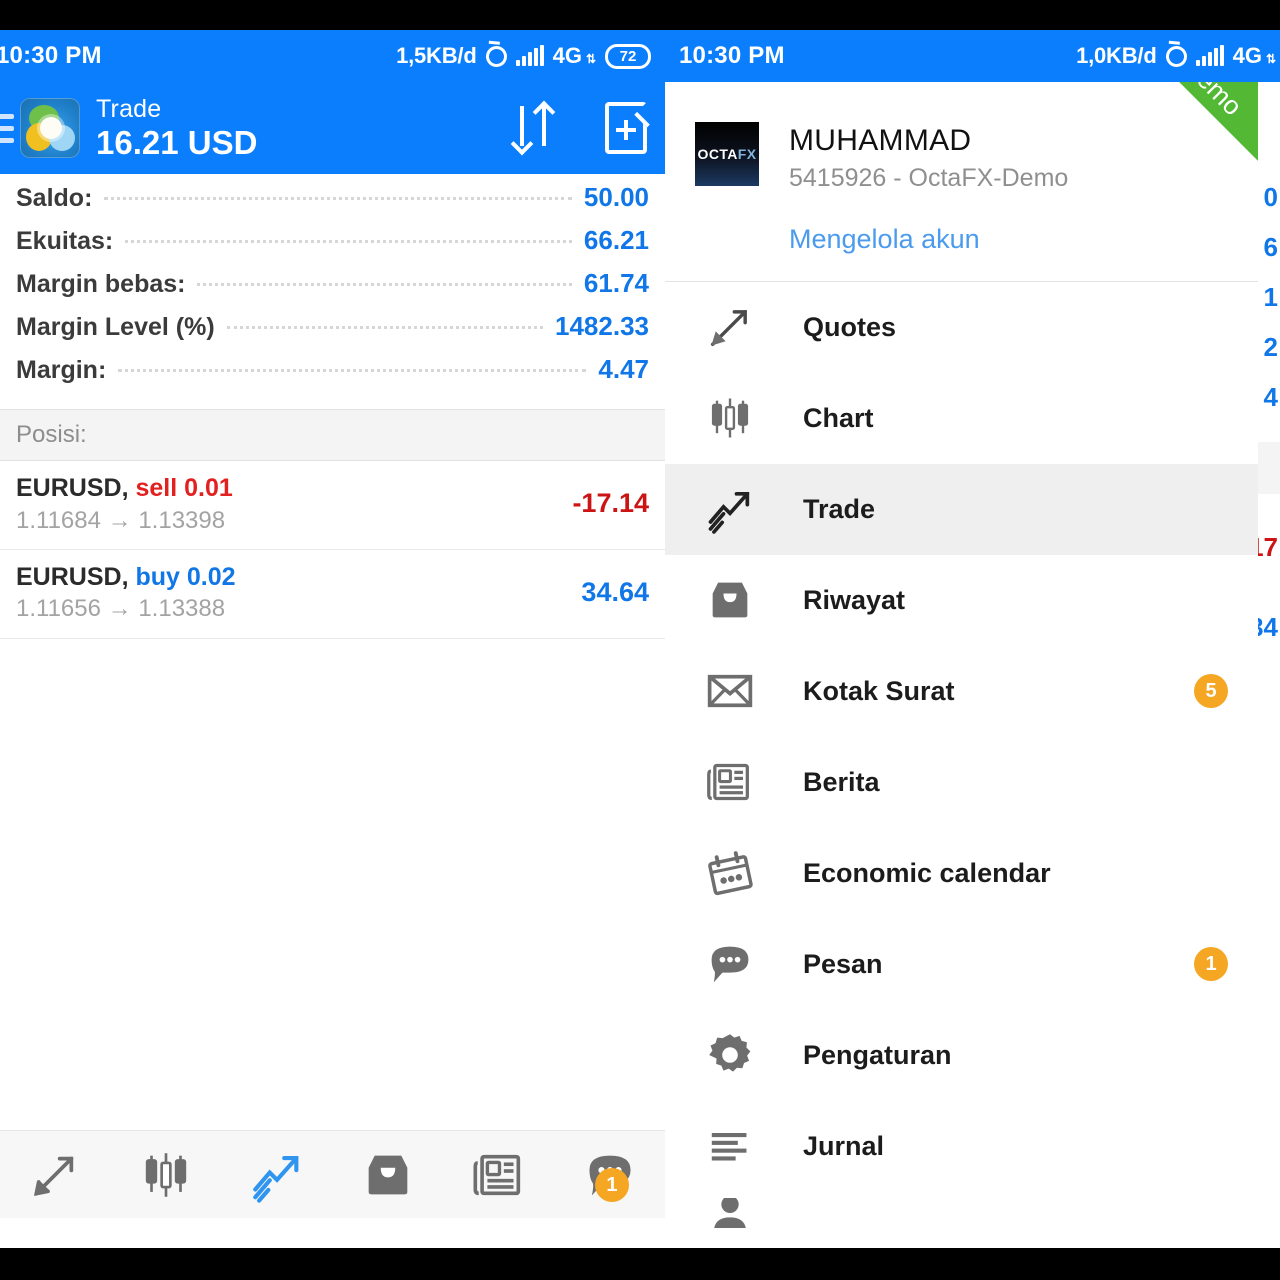 The height and width of the screenshot is (1280, 1280). Describe the element at coordinates (844, 1145) in the screenshot. I see `drawer-item-label: Jurnal` at that location.